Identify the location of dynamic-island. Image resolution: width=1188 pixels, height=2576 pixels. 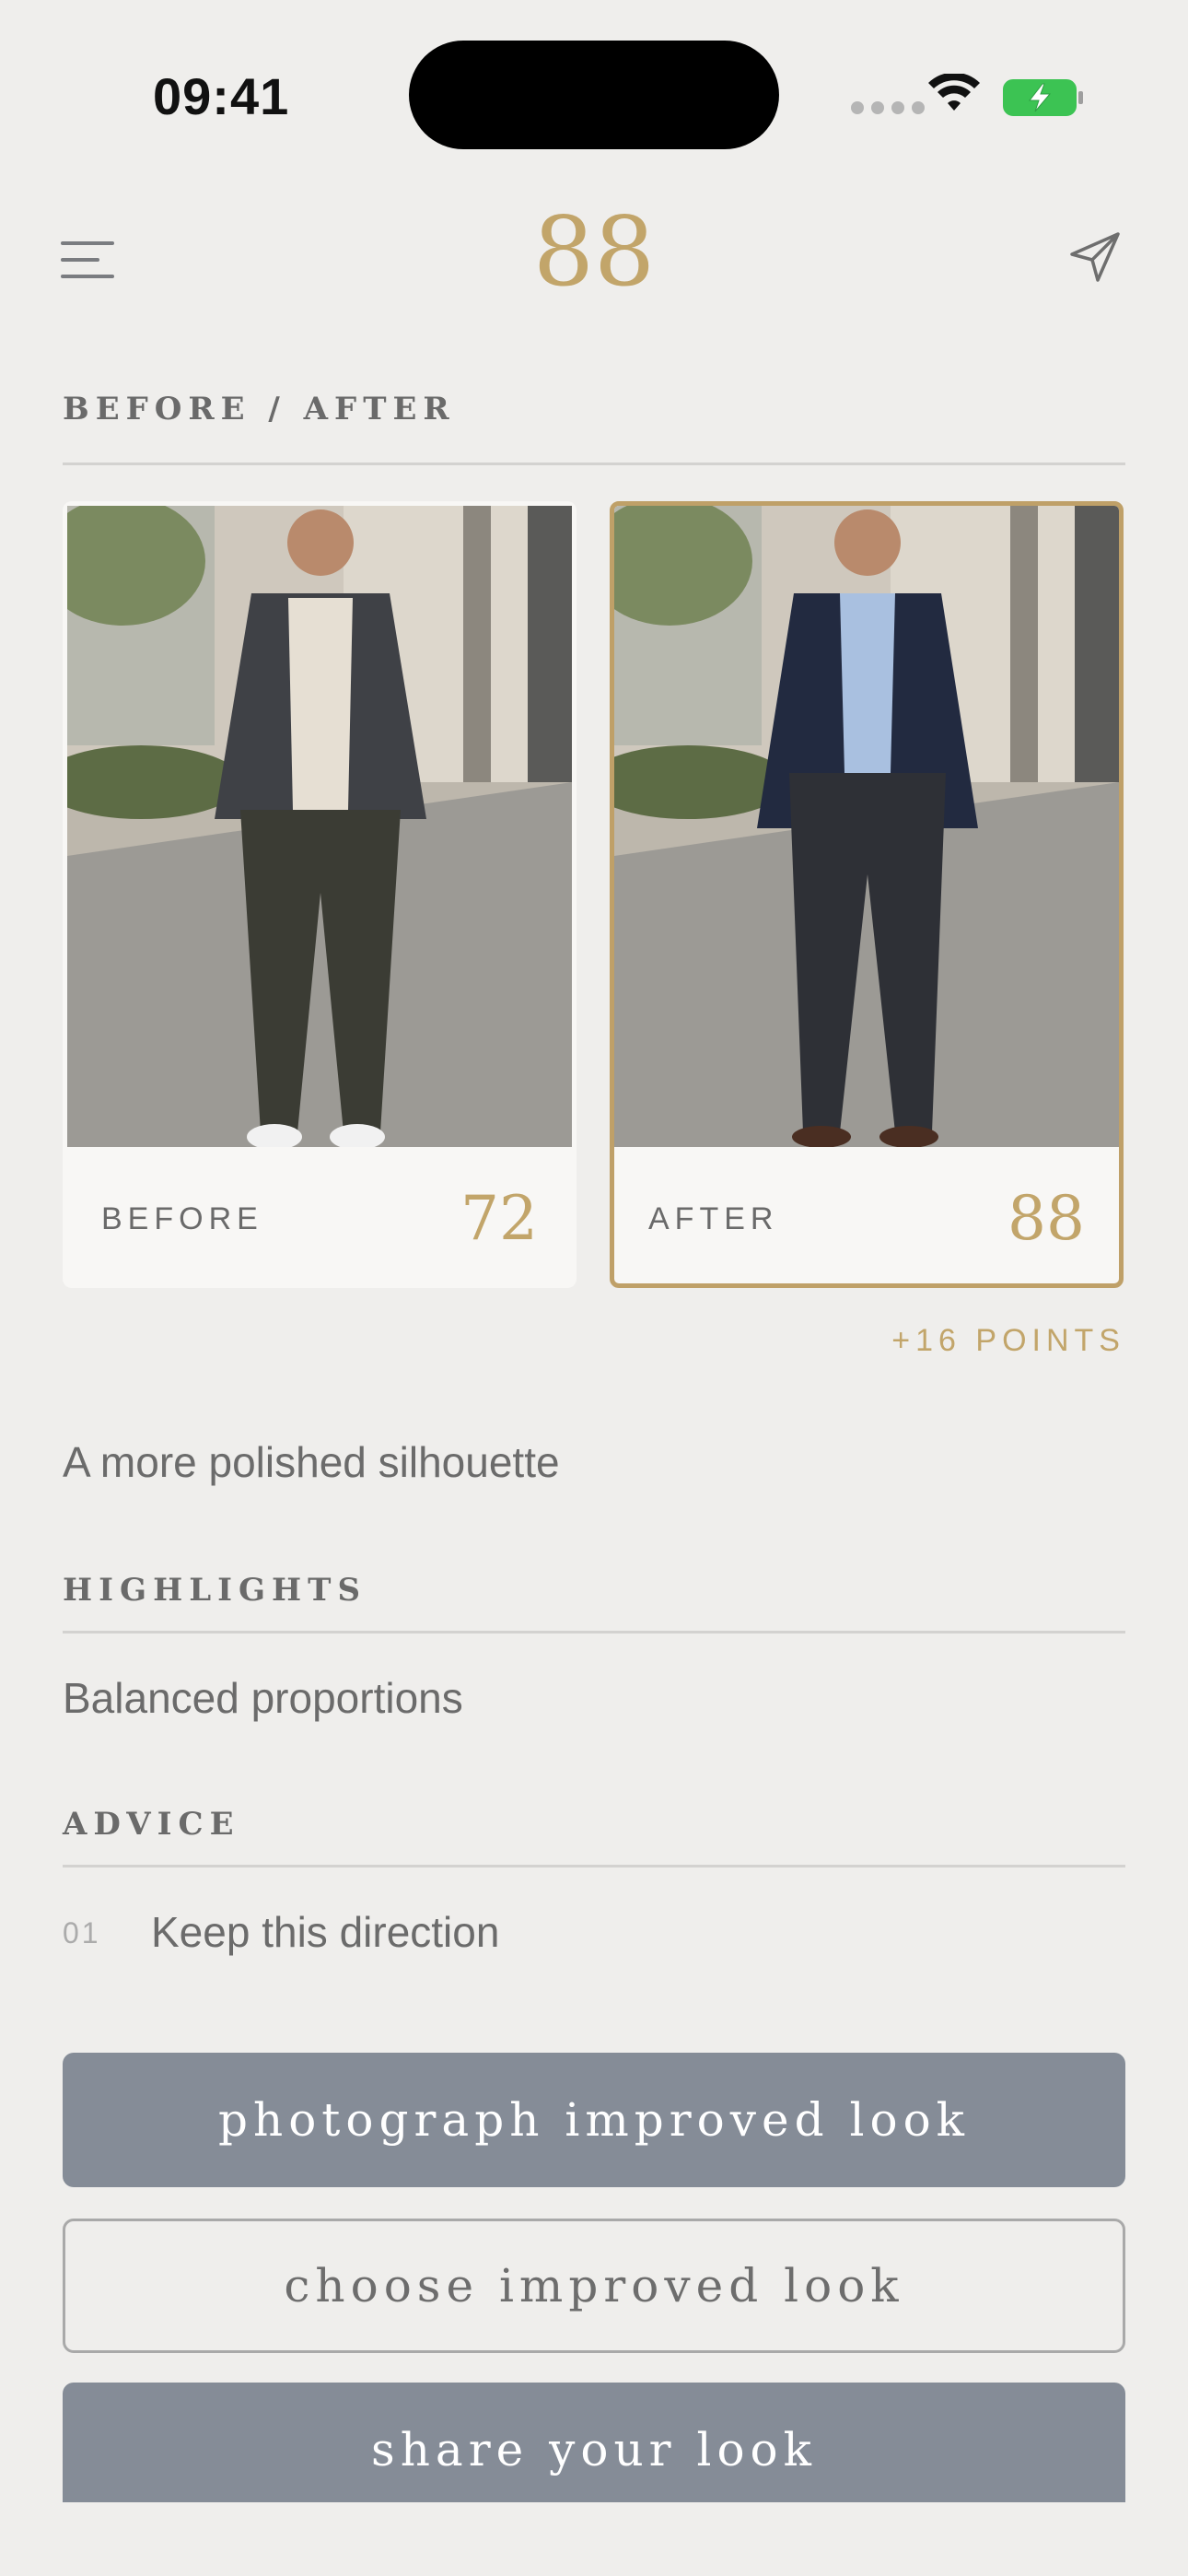
(594, 95).